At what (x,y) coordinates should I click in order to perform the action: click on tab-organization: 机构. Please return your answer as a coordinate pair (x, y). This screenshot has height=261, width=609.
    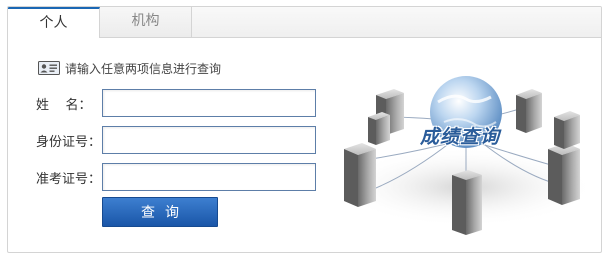
    Looking at the image, I should click on (146, 22).